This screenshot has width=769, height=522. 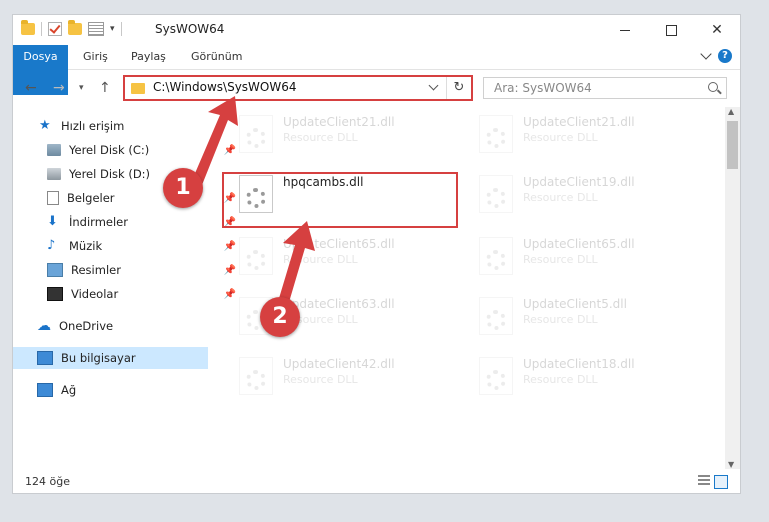 I want to click on recent-locations-icon: ▾, so click(x=81, y=88).